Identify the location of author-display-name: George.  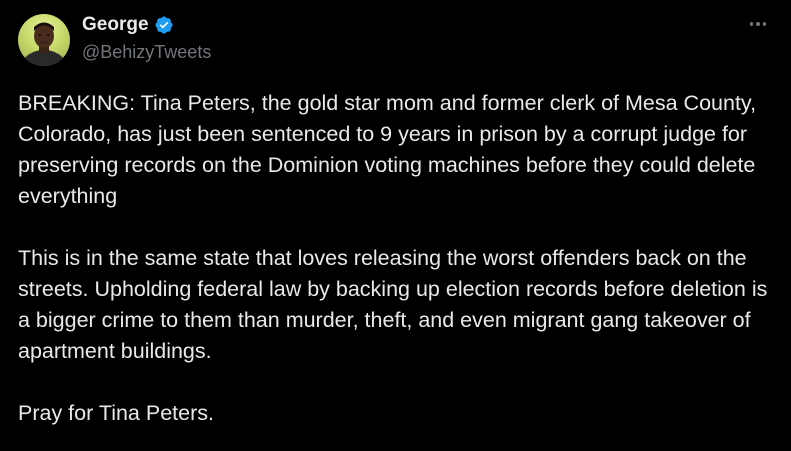
(115, 25).